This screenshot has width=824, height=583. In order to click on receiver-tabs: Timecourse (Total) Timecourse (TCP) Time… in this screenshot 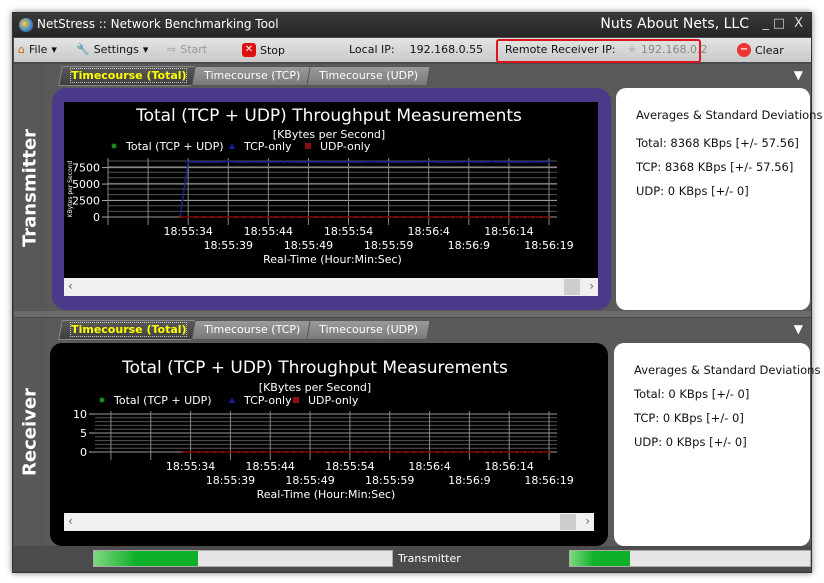, I will do `click(244, 330)`.